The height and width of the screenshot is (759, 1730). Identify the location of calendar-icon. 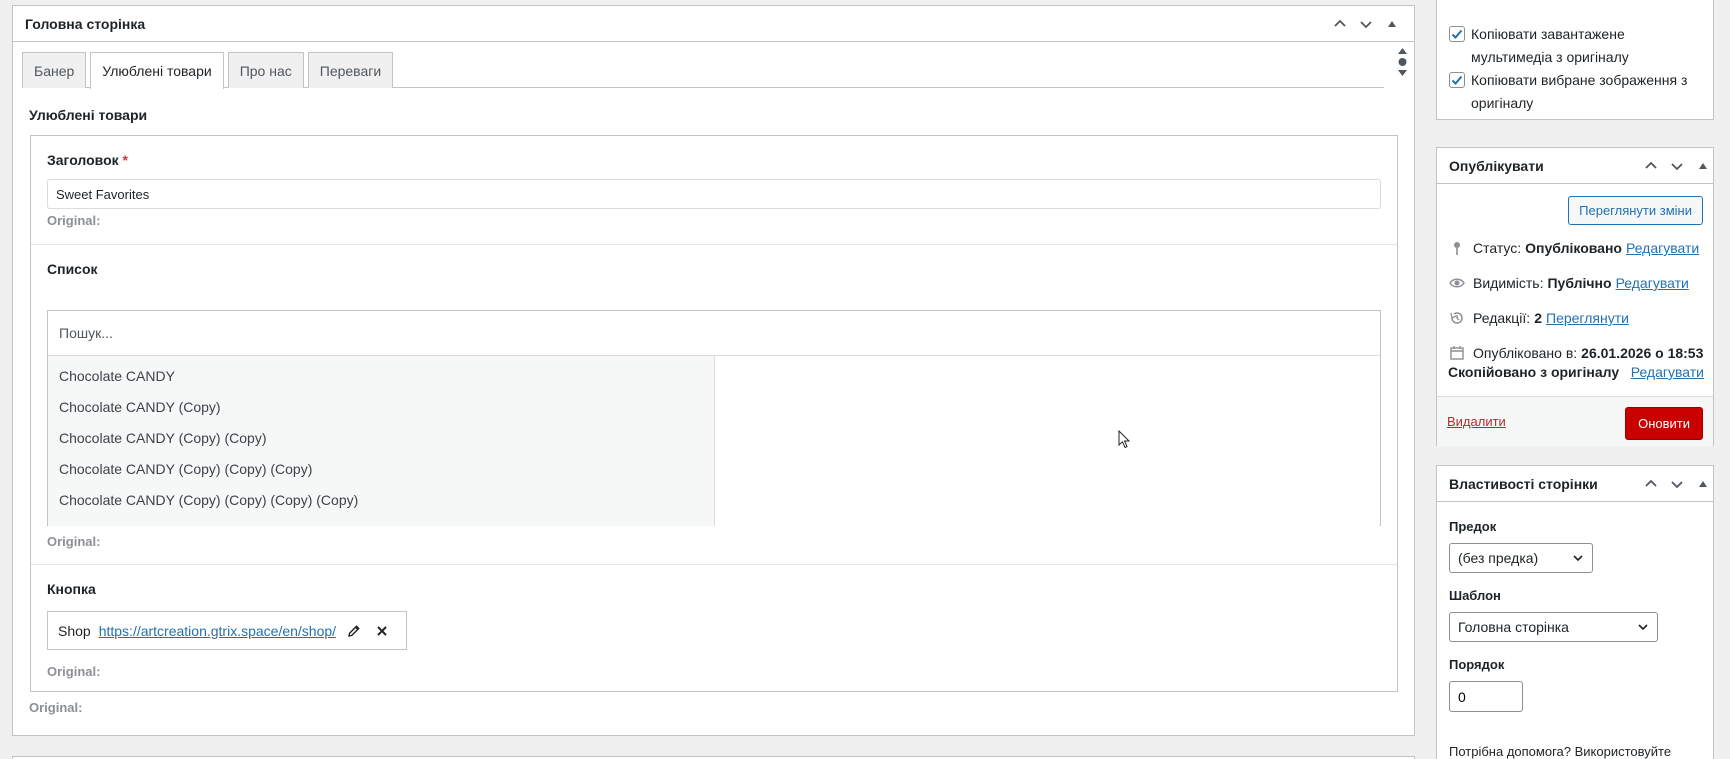
(1457, 353).